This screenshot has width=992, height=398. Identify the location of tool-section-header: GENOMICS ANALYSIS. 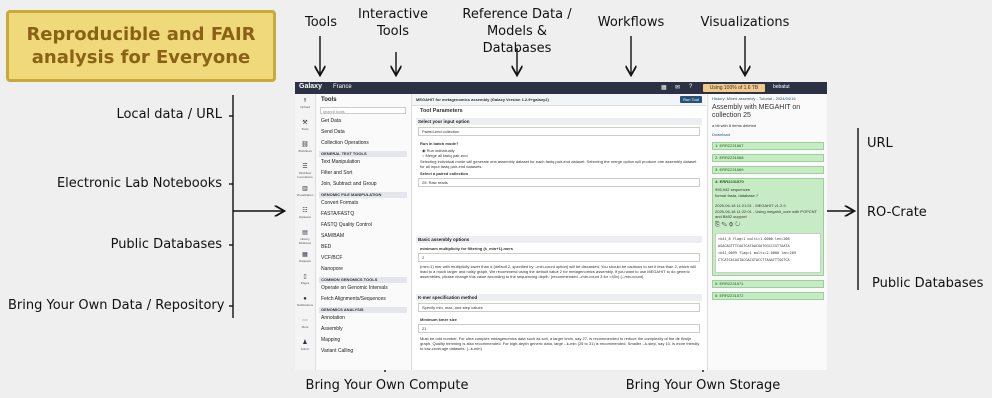
(363, 310).